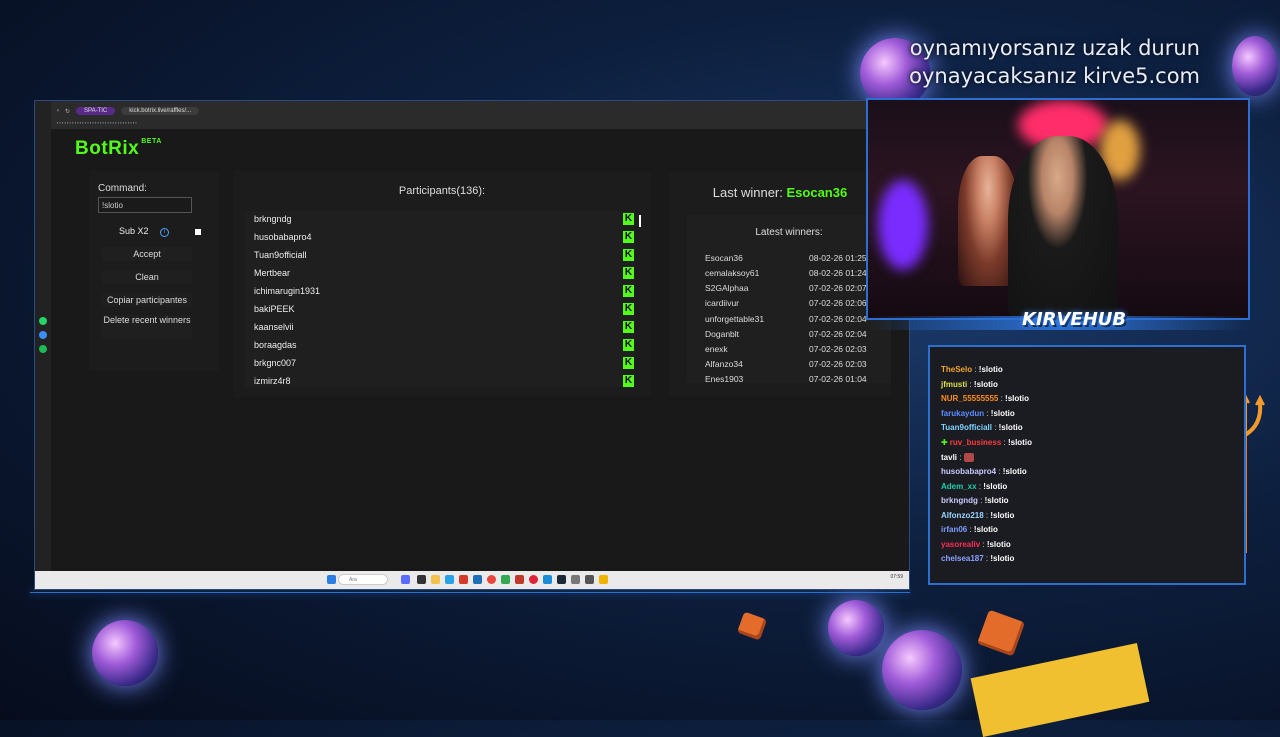 This screenshot has width=1280, height=737. What do you see at coordinates (472, 580) in the screenshot?
I see `windows-taskbar: Ara 07:59` at bounding box center [472, 580].